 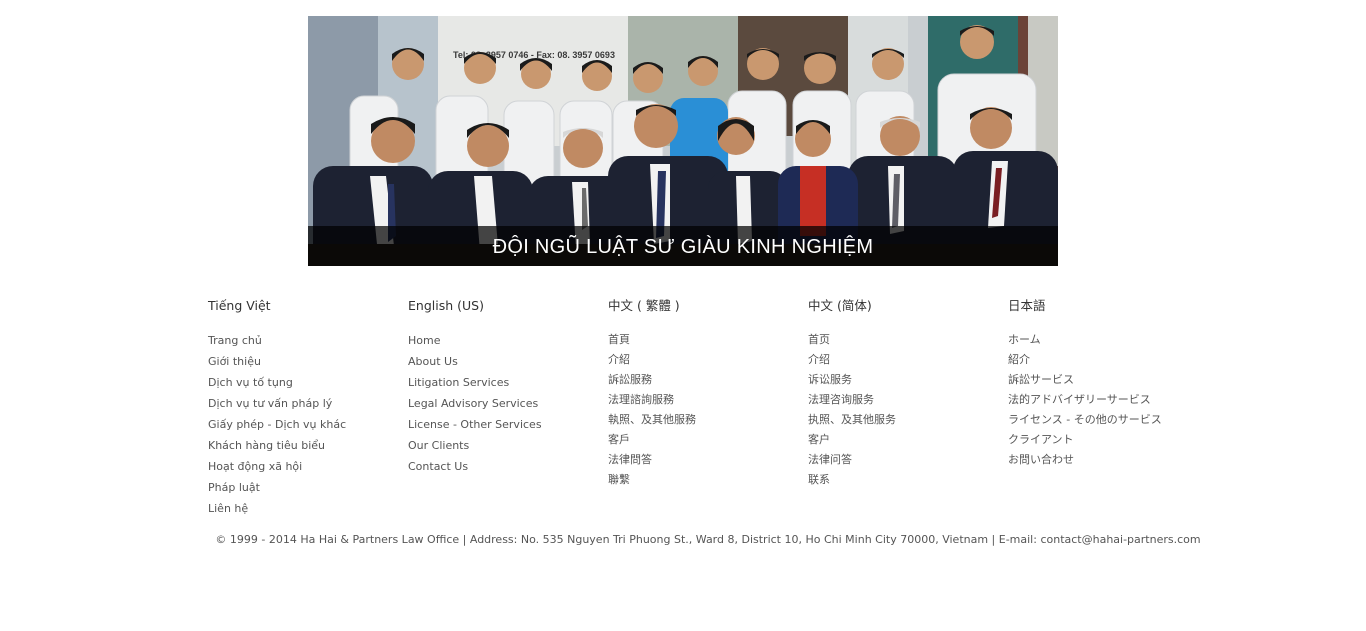 What do you see at coordinates (508, 424) in the screenshot?
I see `nav-link: License - Other Services` at bounding box center [508, 424].